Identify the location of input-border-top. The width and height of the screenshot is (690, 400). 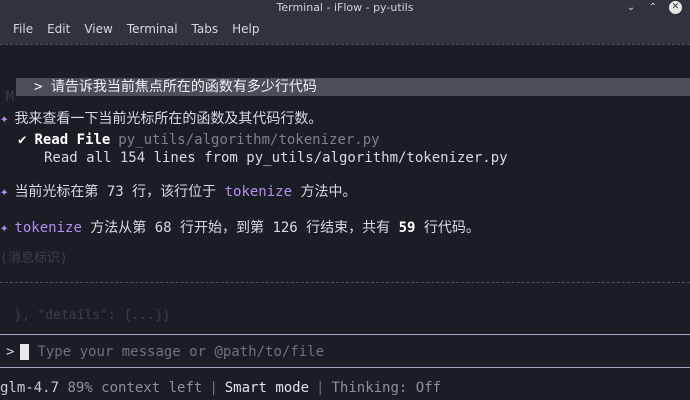
(345, 334).